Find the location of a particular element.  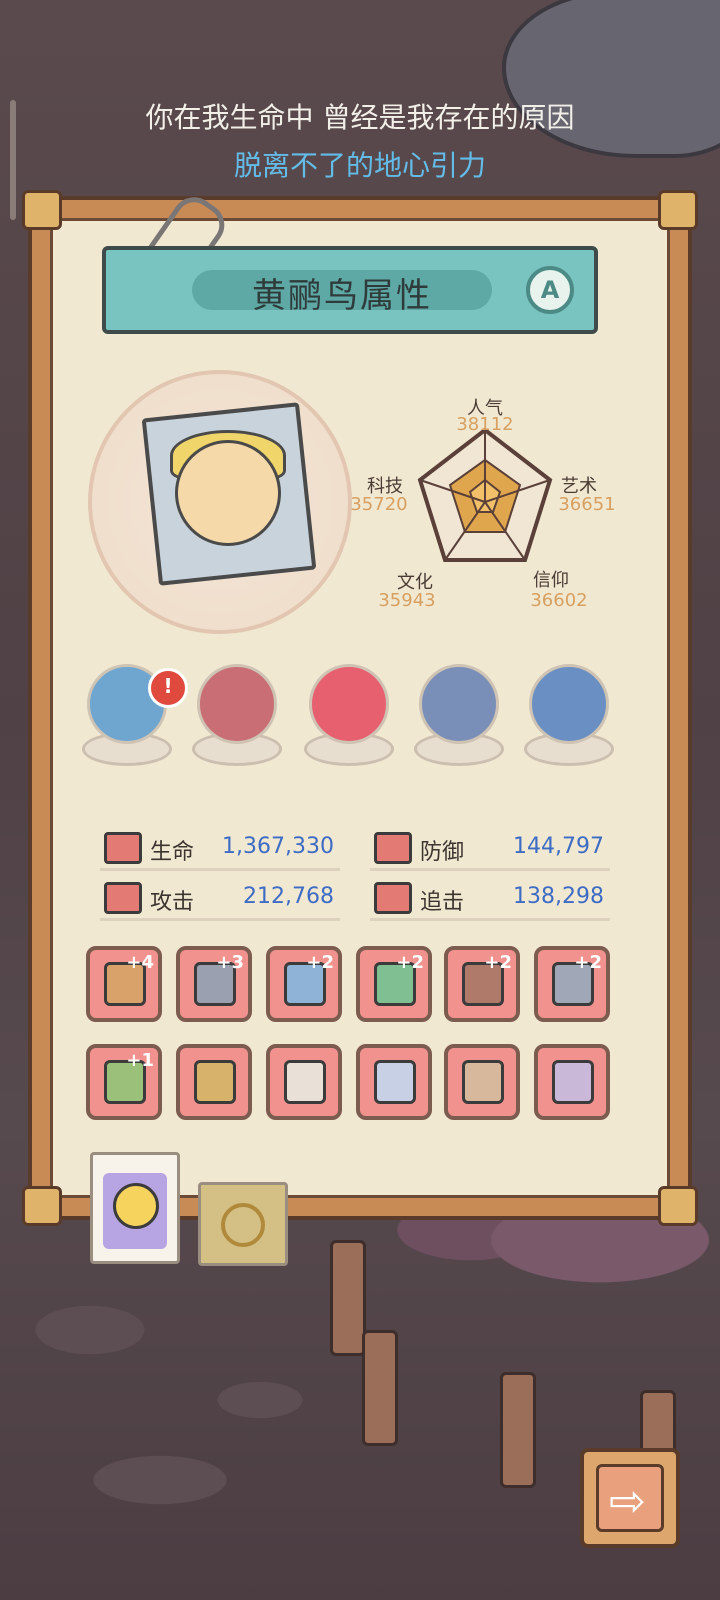

shell-icon is located at coordinates (243, 1225).